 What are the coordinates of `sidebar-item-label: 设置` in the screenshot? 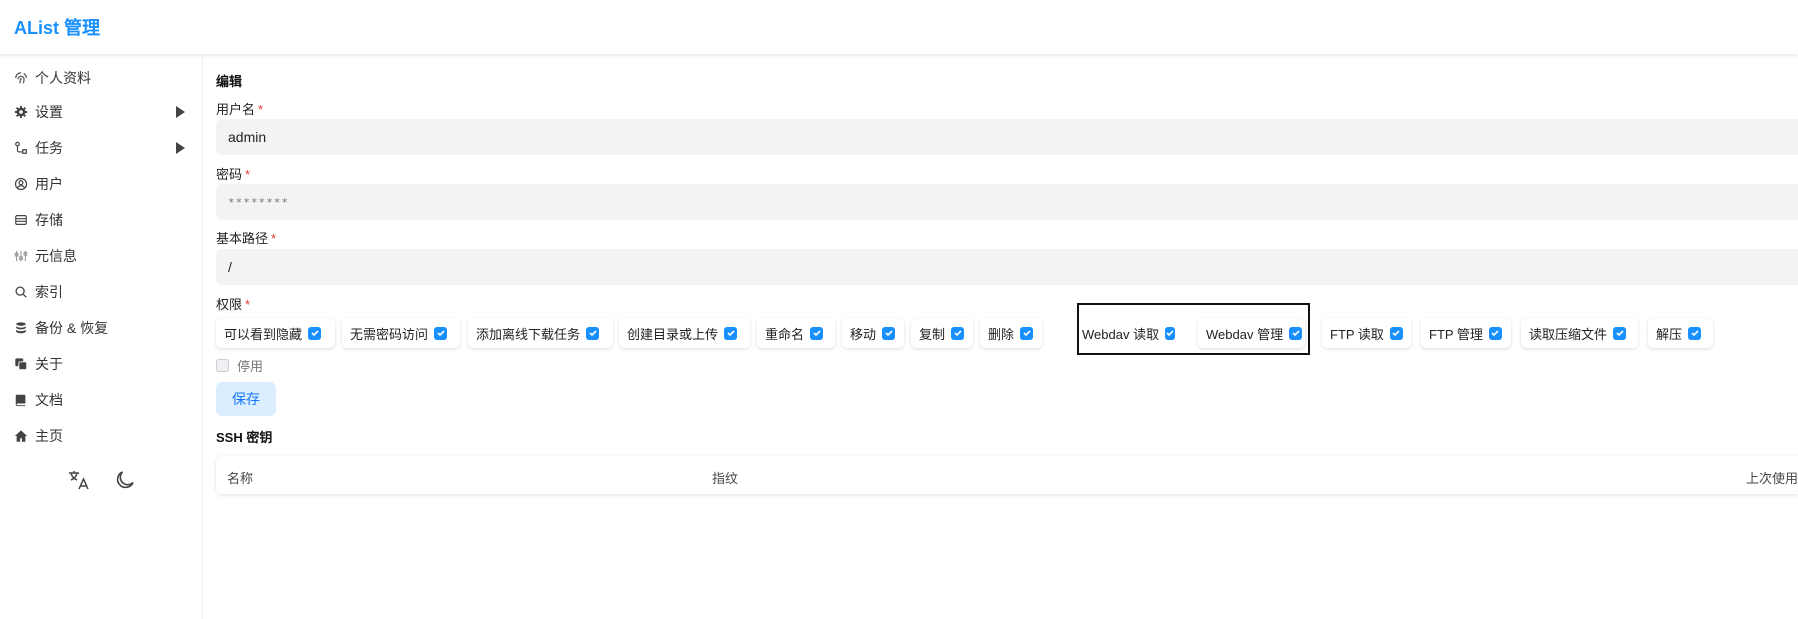 It's located at (49, 112).